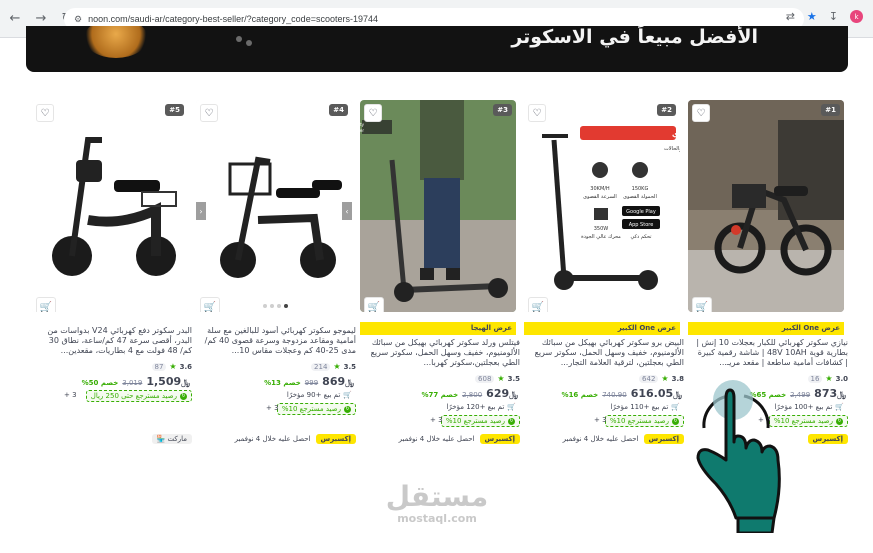 This screenshot has width=873, height=553. I want to click on price: ﷼629, so click(502, 393).